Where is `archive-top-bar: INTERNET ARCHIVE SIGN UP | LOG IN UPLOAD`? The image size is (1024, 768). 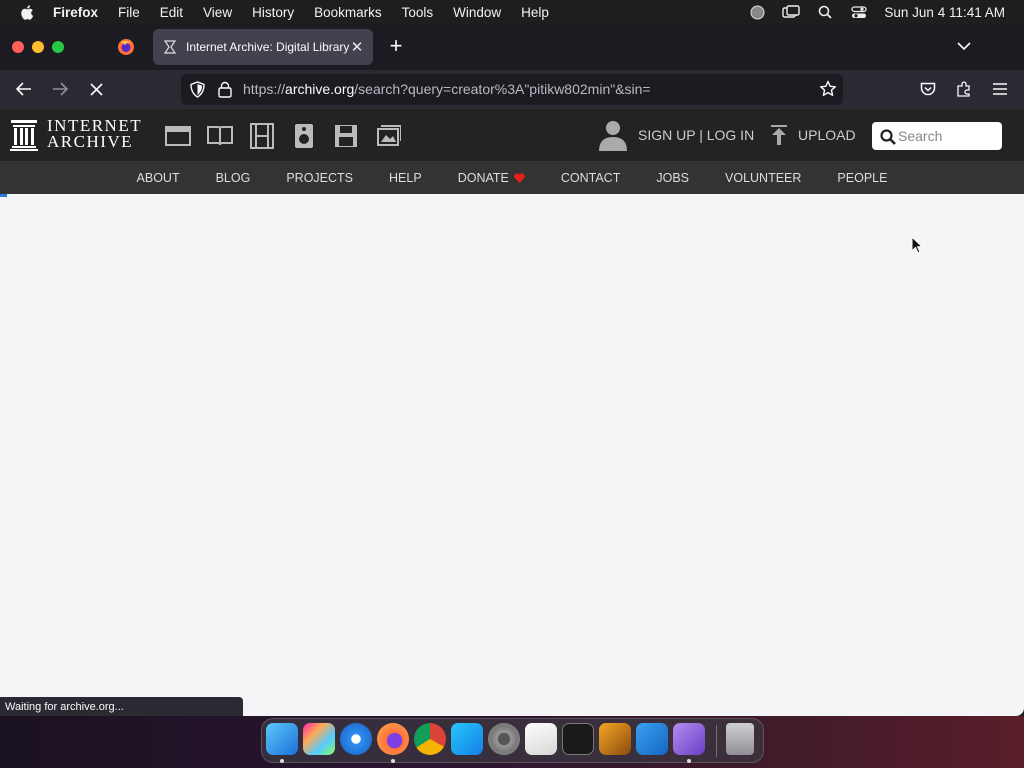 archive-top-bar: INTERNET ARCHIVE SIGN UP | LOG IN UPLOAD is located at coordinates (512, 135).